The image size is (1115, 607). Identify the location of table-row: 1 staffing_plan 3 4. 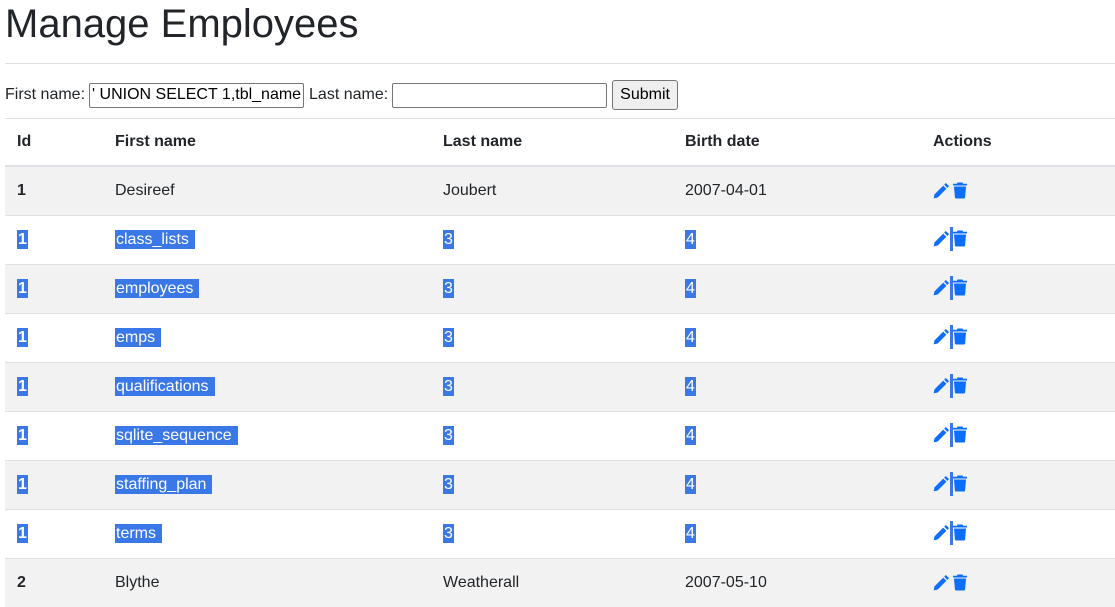
(560, 484).